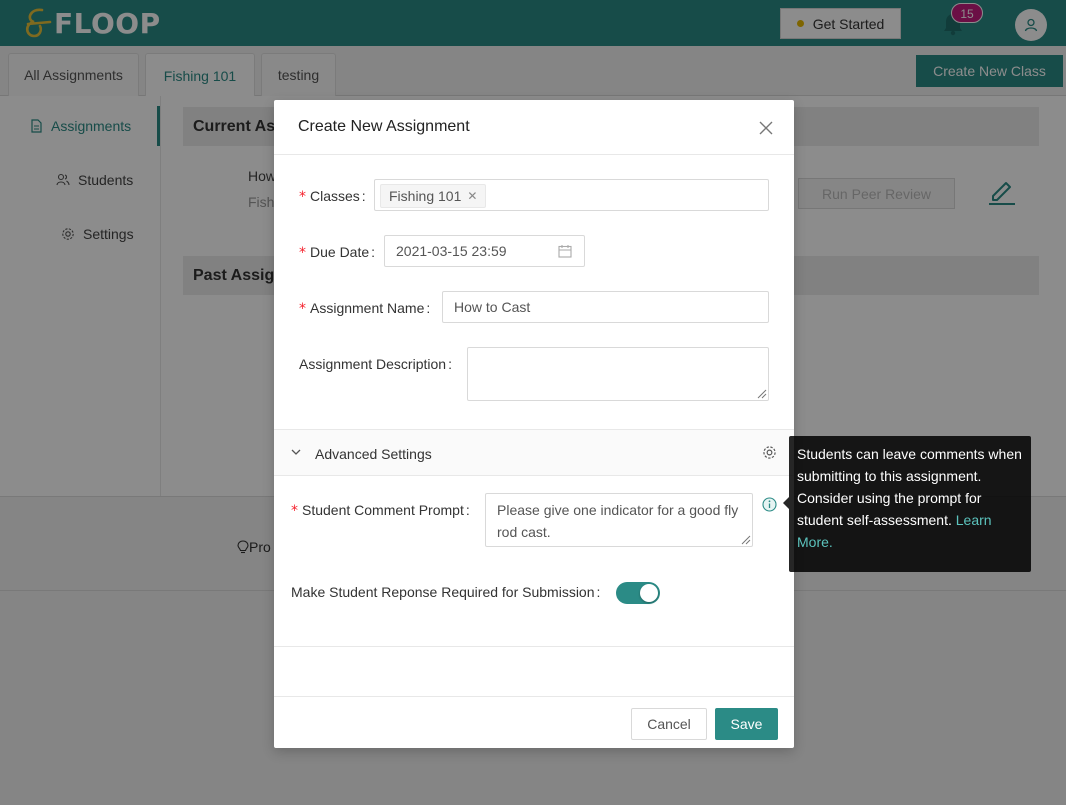 This screenshot has width=1066, height=805. I want to click on due-date-picker: 2021-03-15 23:59, so click(484, 251).